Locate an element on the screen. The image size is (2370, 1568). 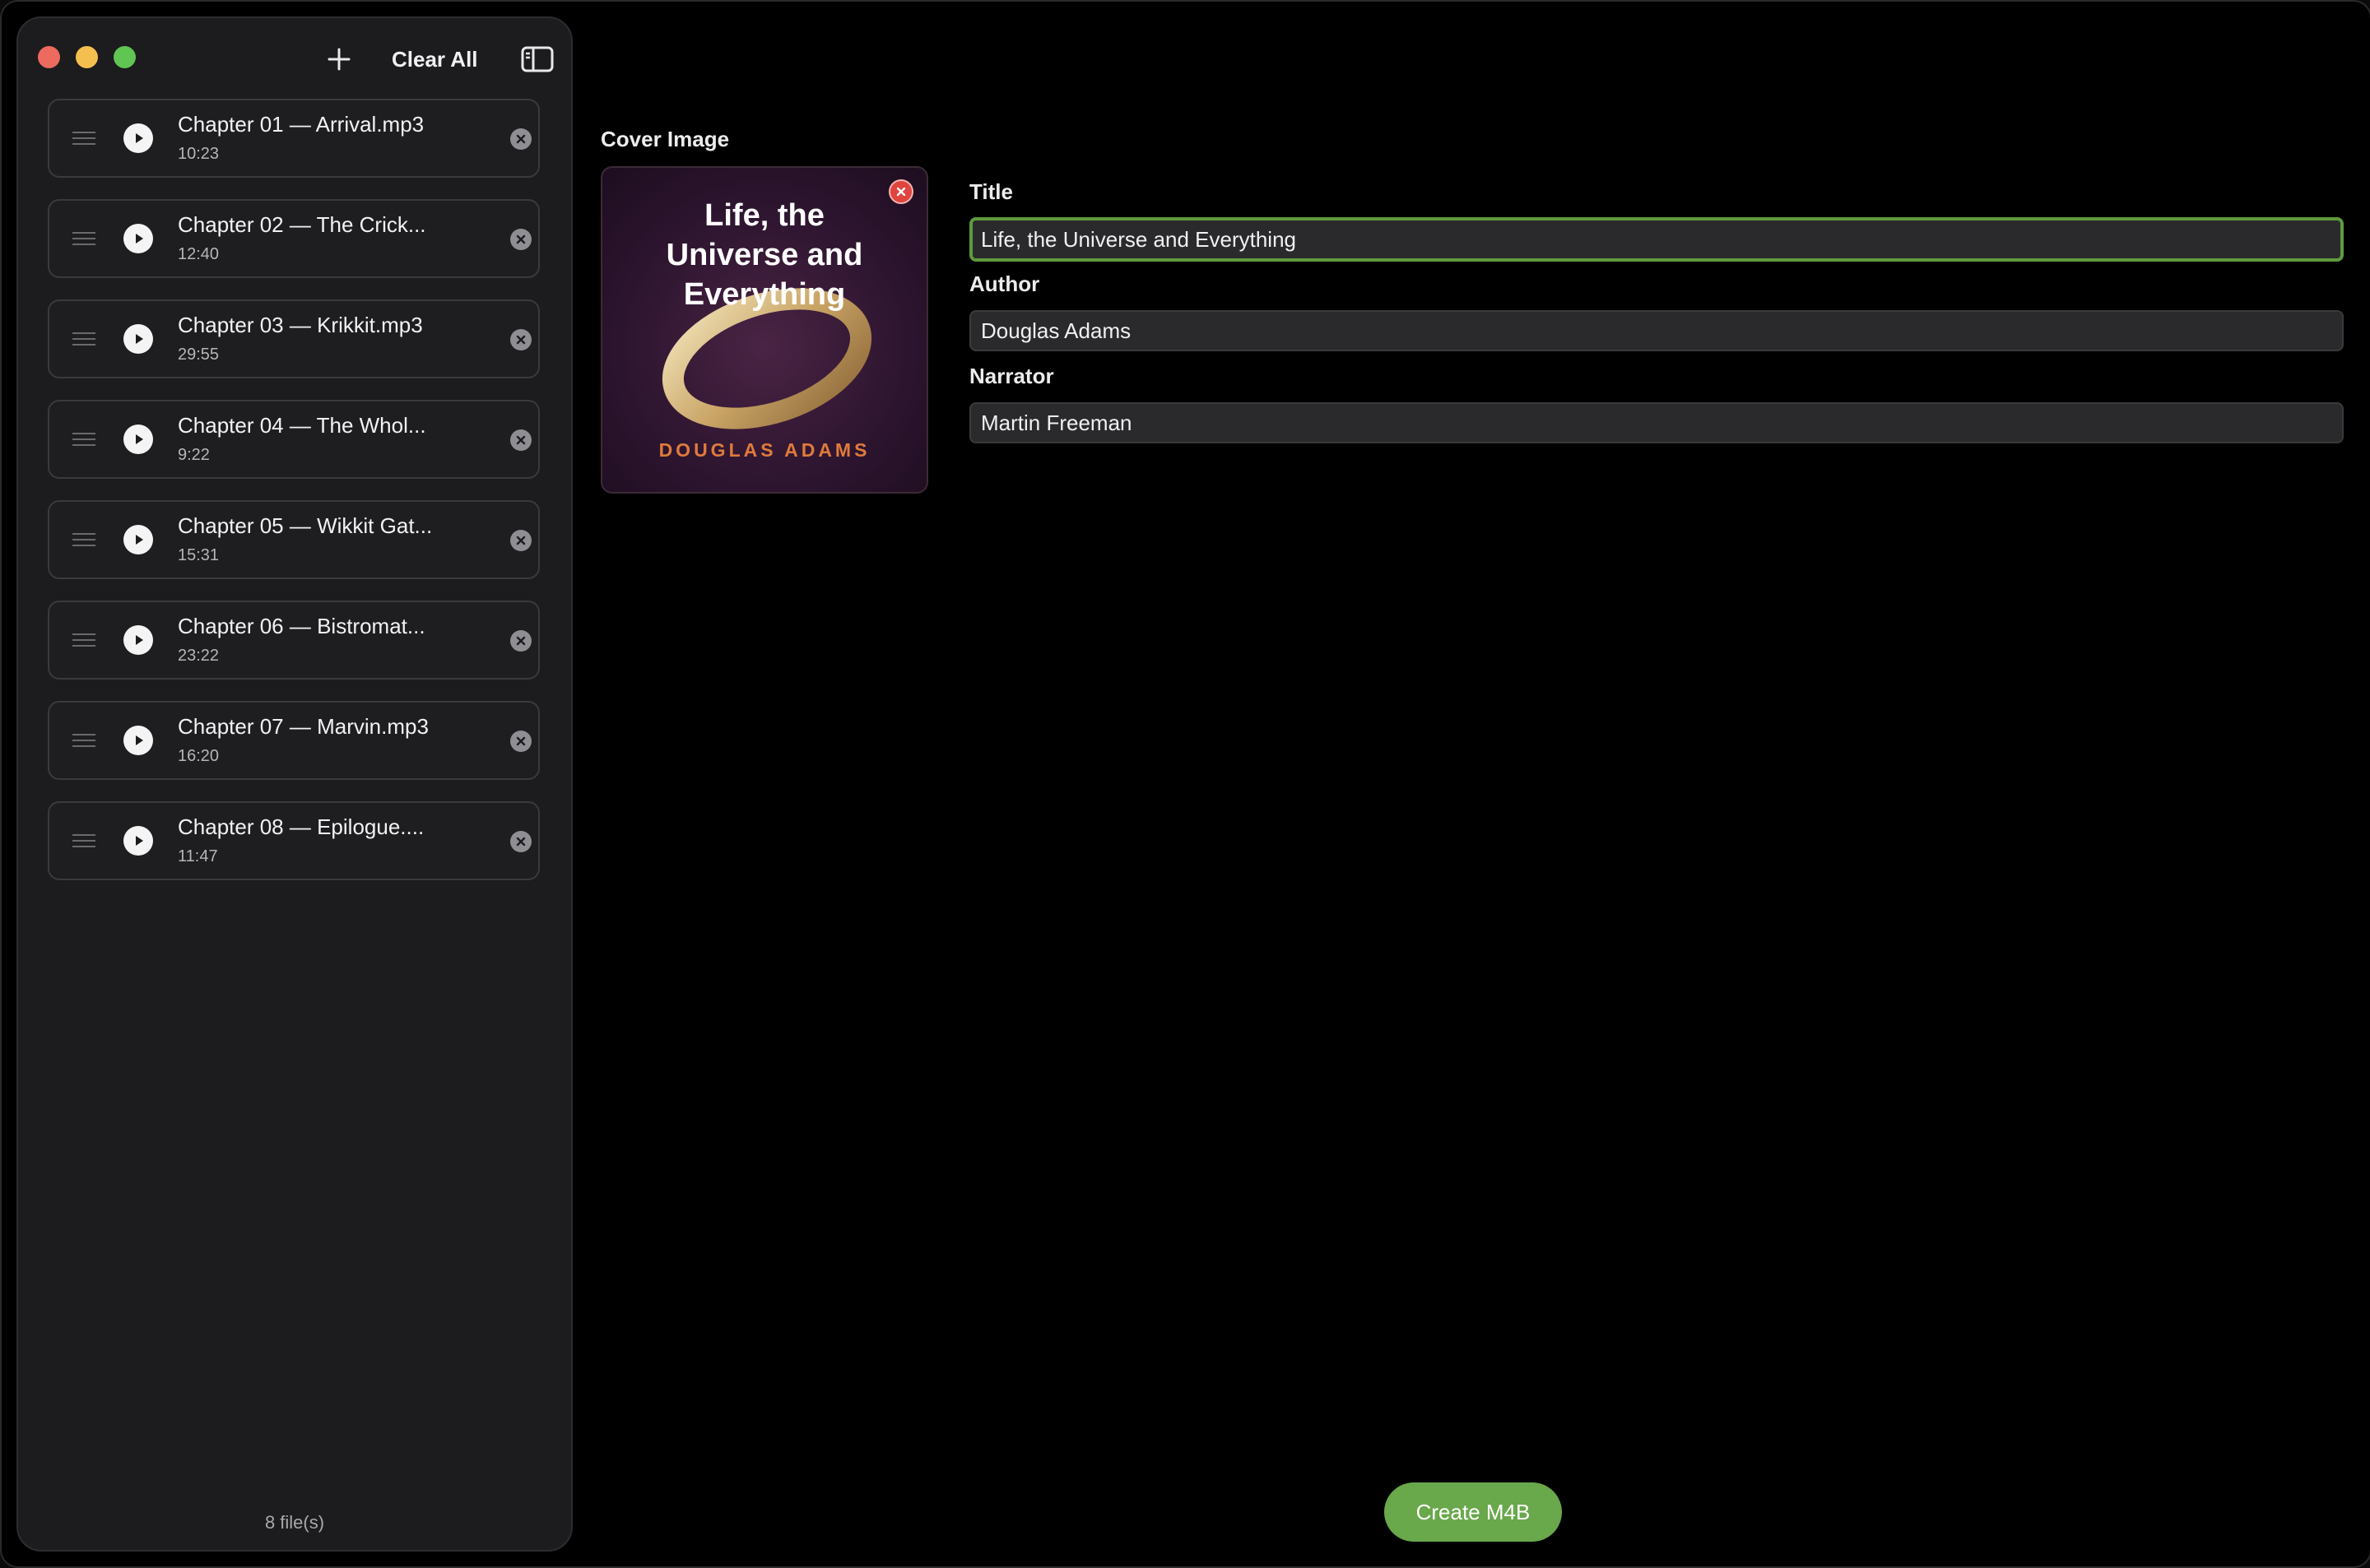
narrator-field is located at coordinates (1656, 422).